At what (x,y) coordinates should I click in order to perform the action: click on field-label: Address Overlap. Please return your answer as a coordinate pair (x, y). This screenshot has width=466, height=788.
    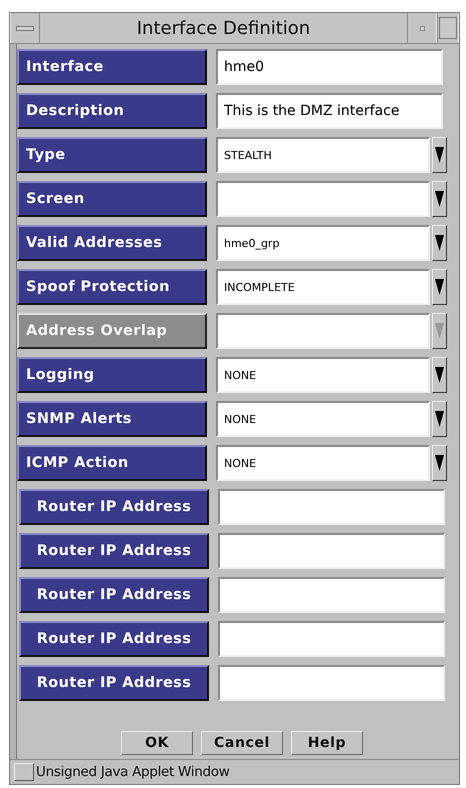
    Looking at the image, I should click on (112, 331).